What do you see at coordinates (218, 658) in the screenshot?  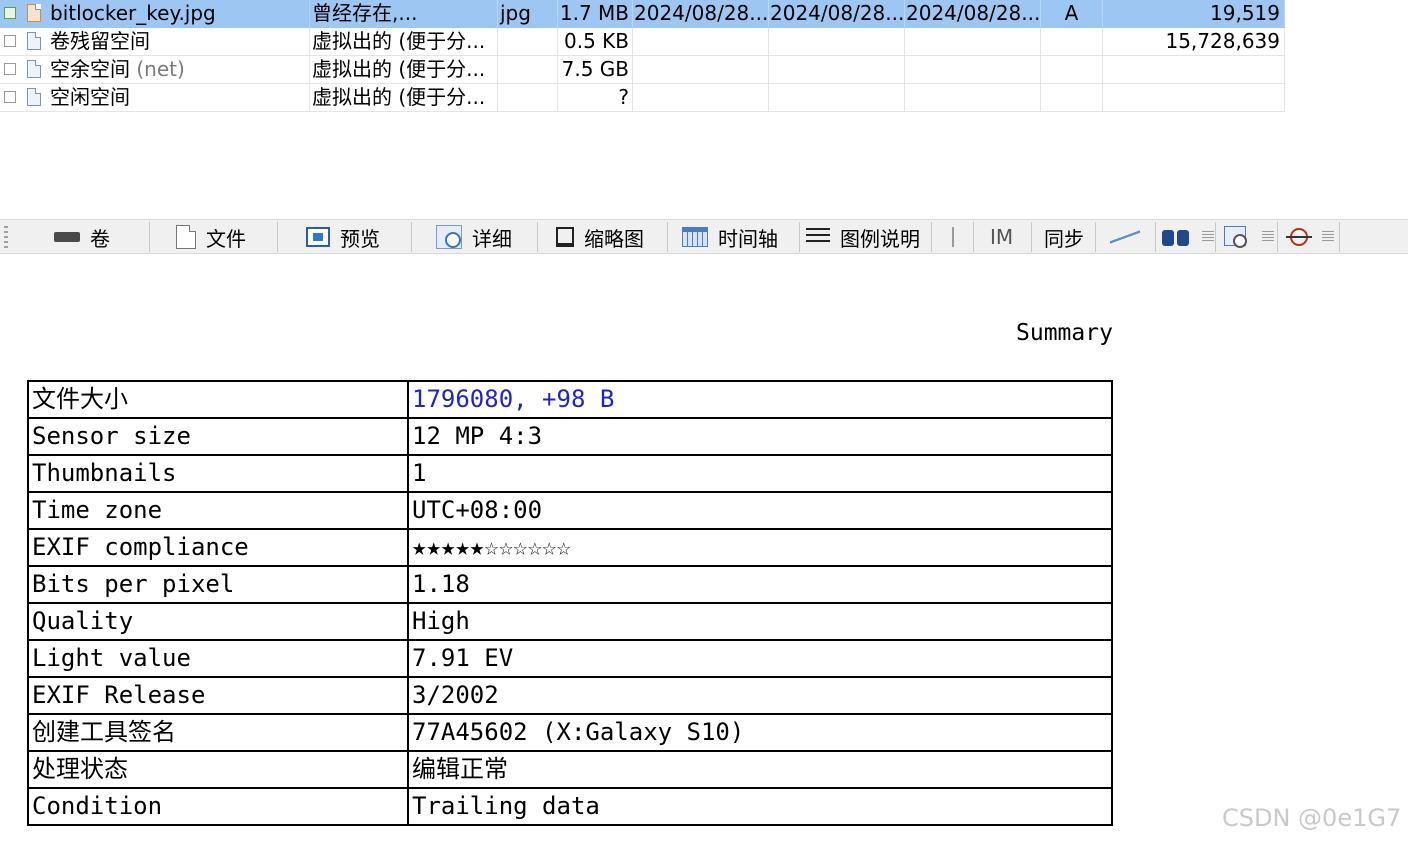 I see `property-key: Light value` at bounding box center [218, 658].